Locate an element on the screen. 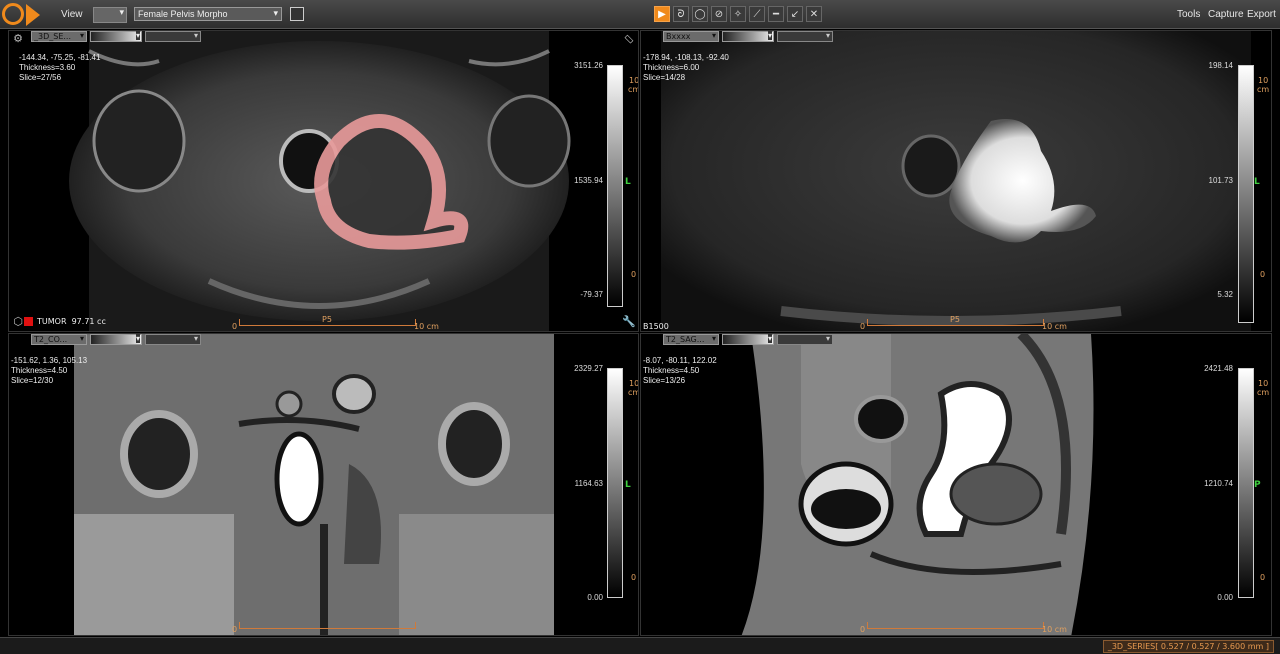 The height and width of the screenshot is (654, 1280). wrench-icon: 🔧 is located at coordinates (629, 322).